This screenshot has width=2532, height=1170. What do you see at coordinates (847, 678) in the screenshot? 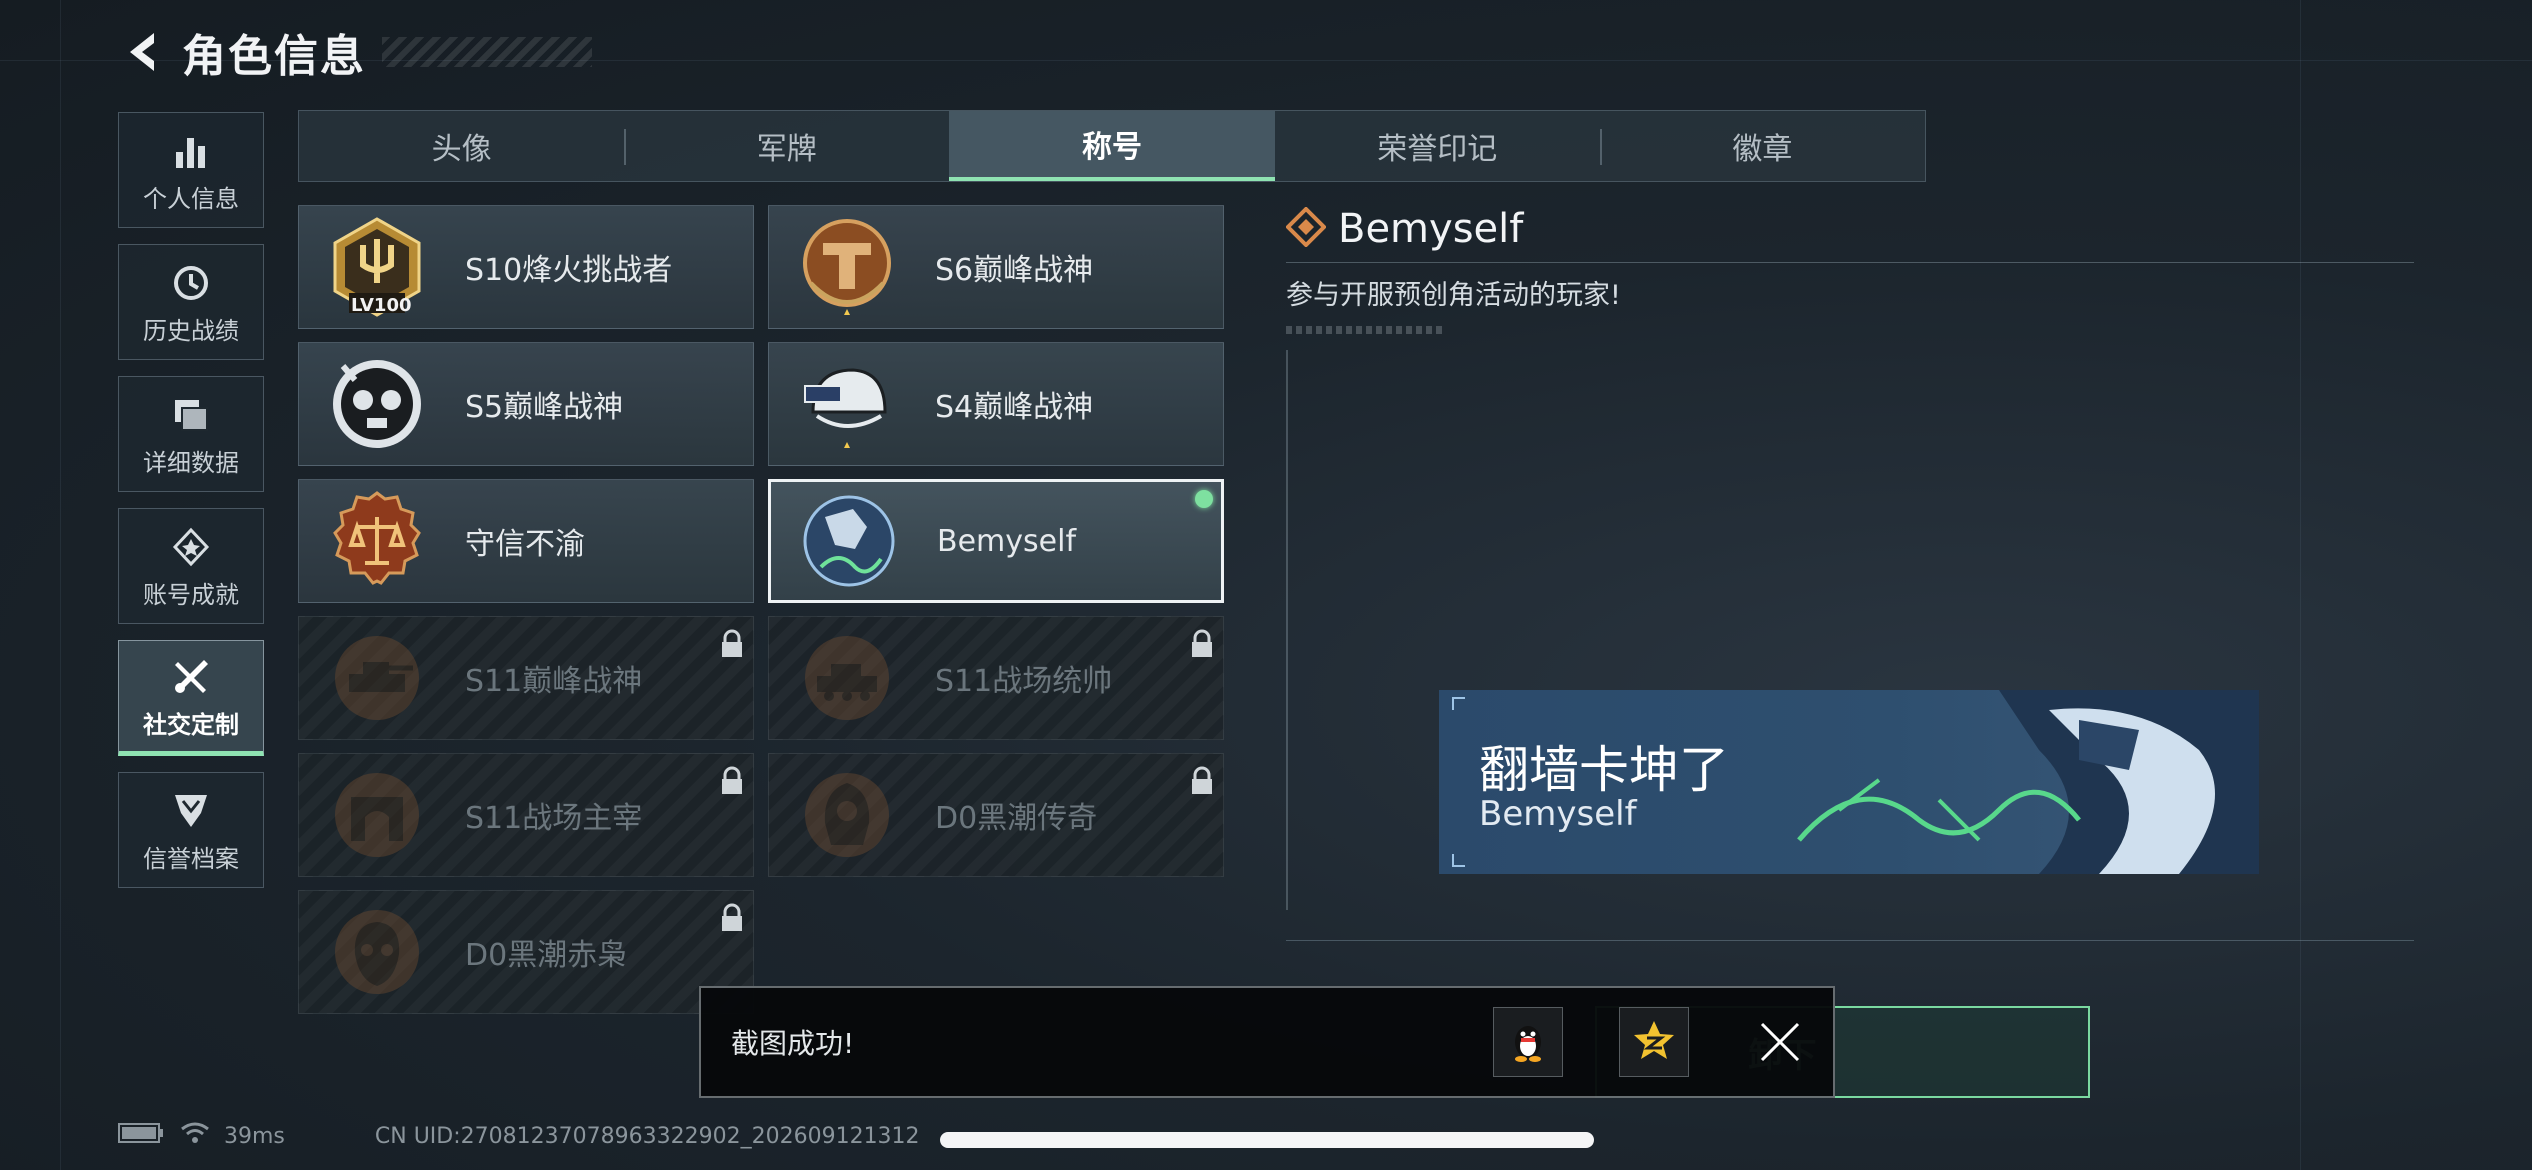
I see `armored-vehicle-emblem-icon` at bounding box center [847, 678].